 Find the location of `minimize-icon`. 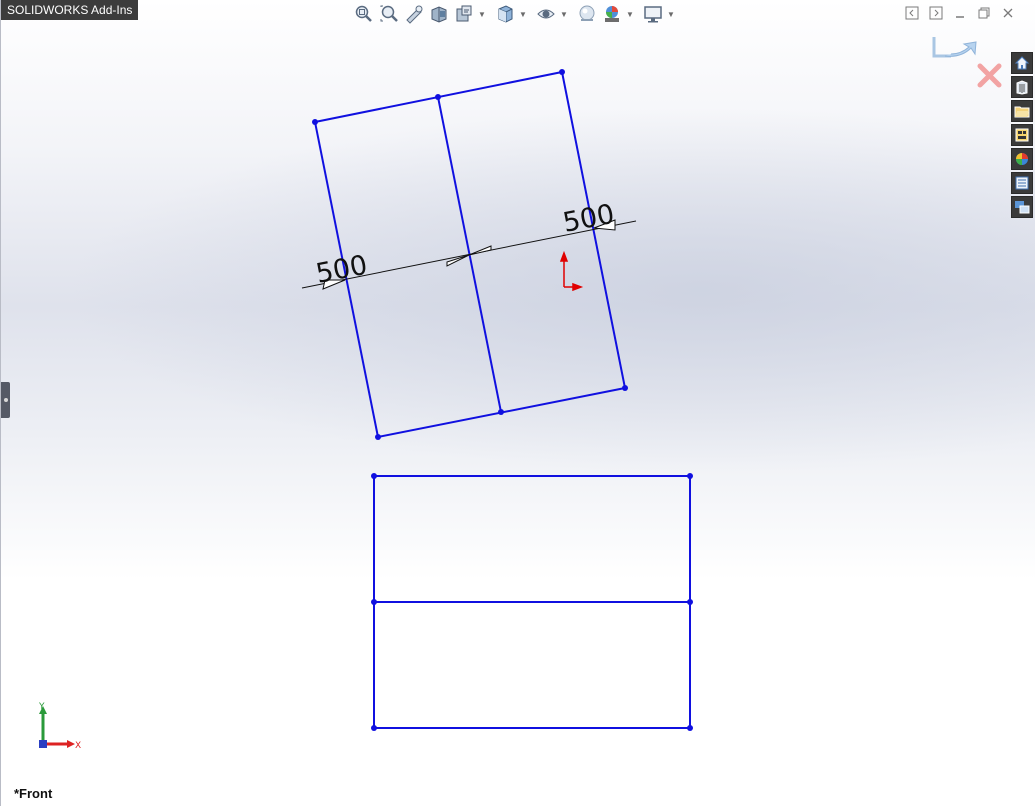

minimize-icon is located at coordinates (960, 13).